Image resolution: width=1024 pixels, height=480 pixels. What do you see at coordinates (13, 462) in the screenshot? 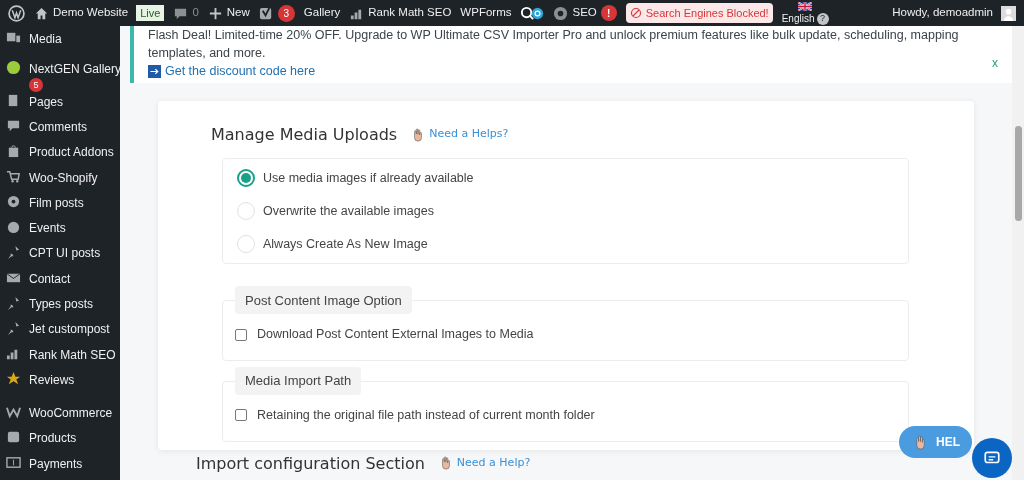
I see `payment-icon` at bounding box center [13, 462].